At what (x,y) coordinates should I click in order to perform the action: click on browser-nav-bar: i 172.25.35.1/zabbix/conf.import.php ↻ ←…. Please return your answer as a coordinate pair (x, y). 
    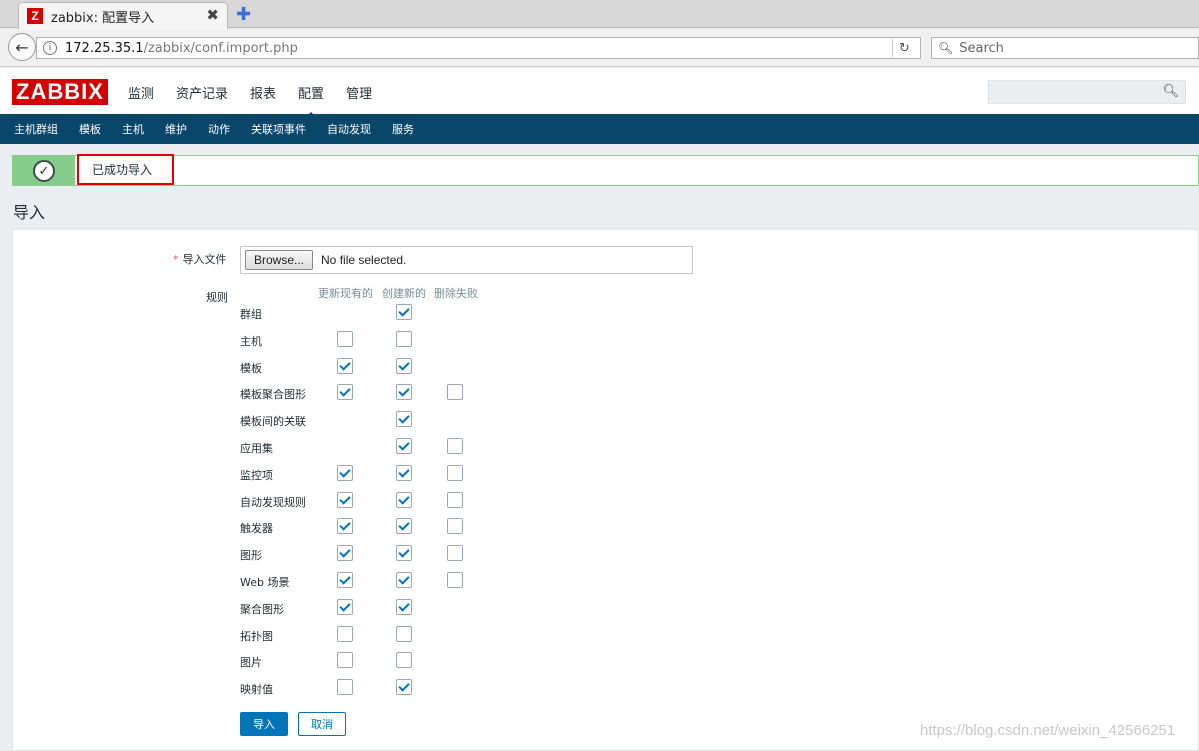
    Looking at the image, I should click on (599, 48).